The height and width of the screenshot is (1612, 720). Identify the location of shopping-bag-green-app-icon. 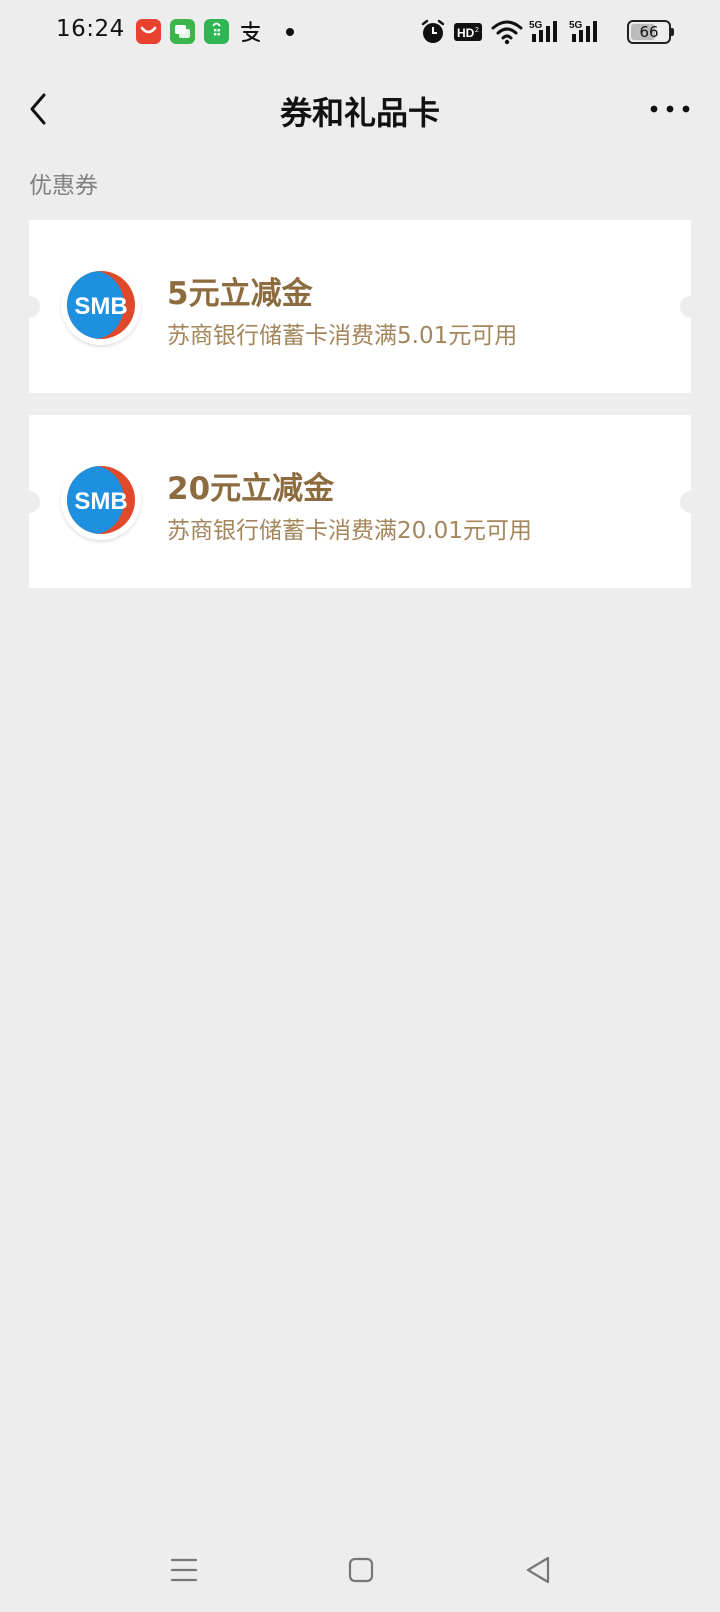
(216, 31).